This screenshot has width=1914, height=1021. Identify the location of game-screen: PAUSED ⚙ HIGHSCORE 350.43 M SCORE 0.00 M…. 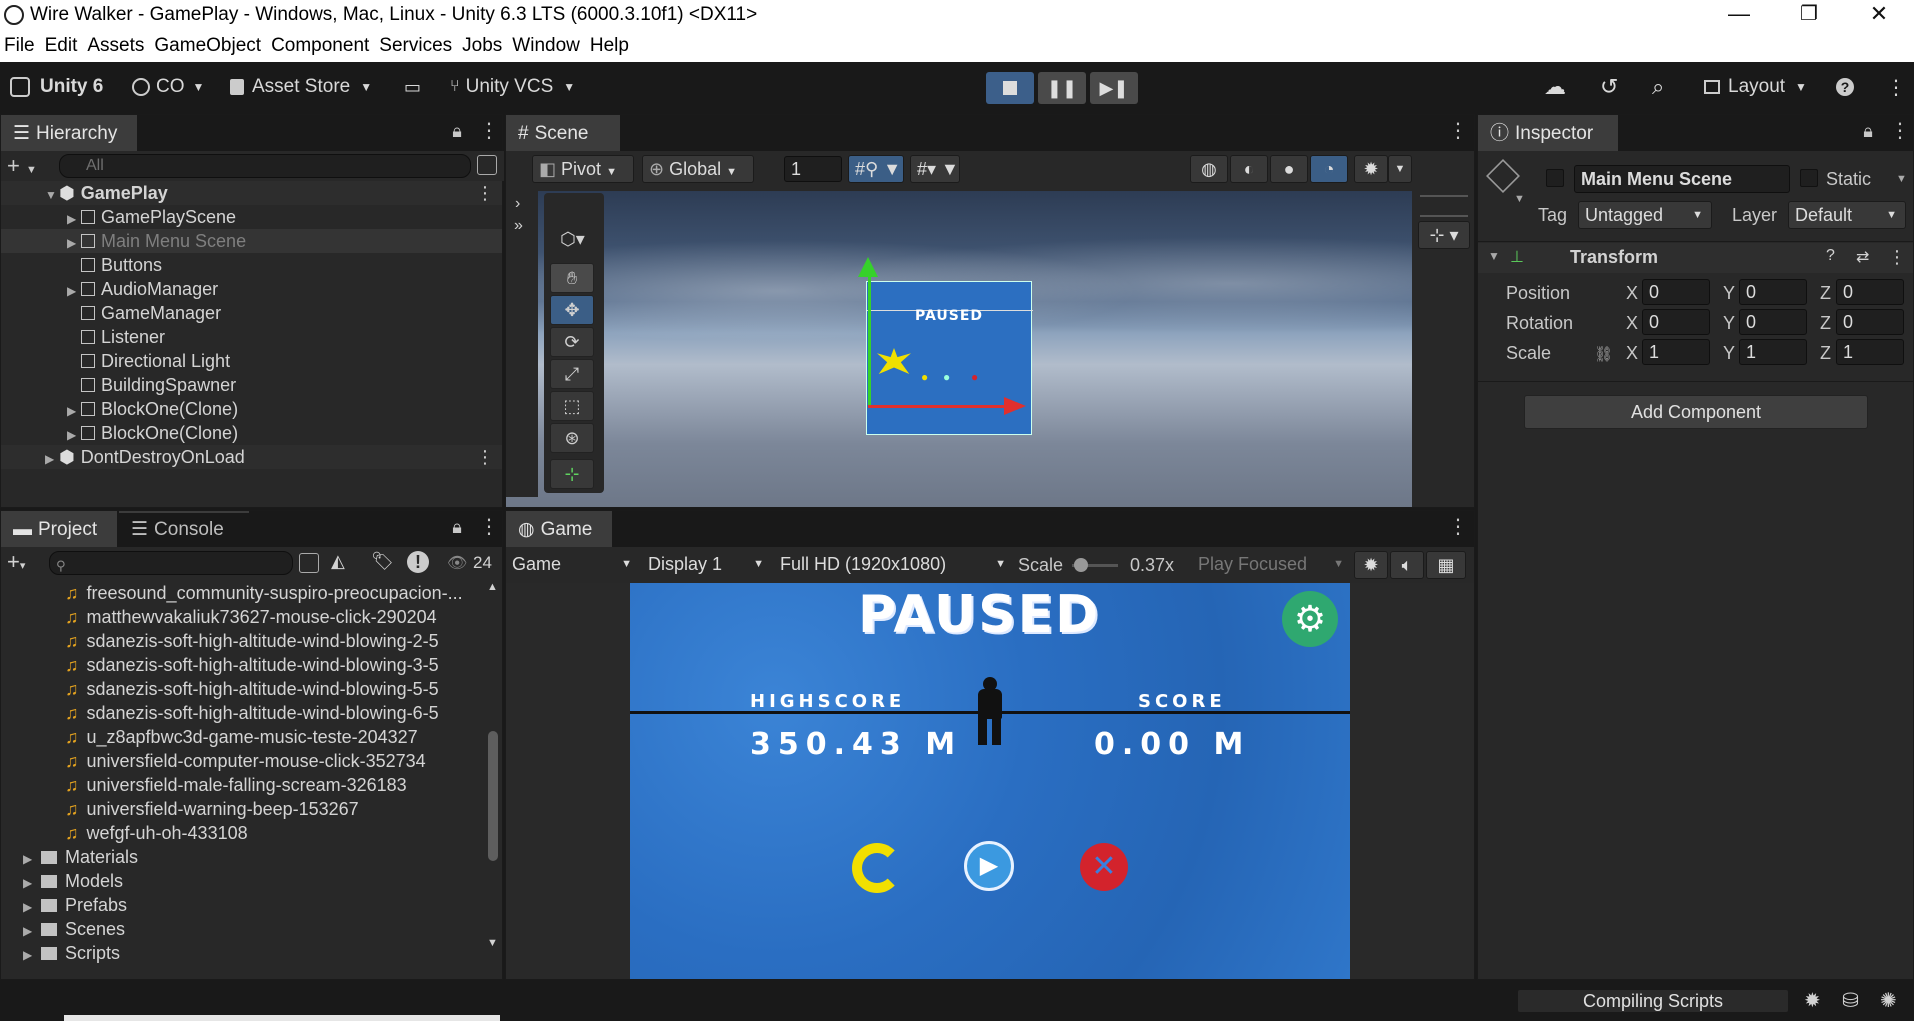
(990, 781).